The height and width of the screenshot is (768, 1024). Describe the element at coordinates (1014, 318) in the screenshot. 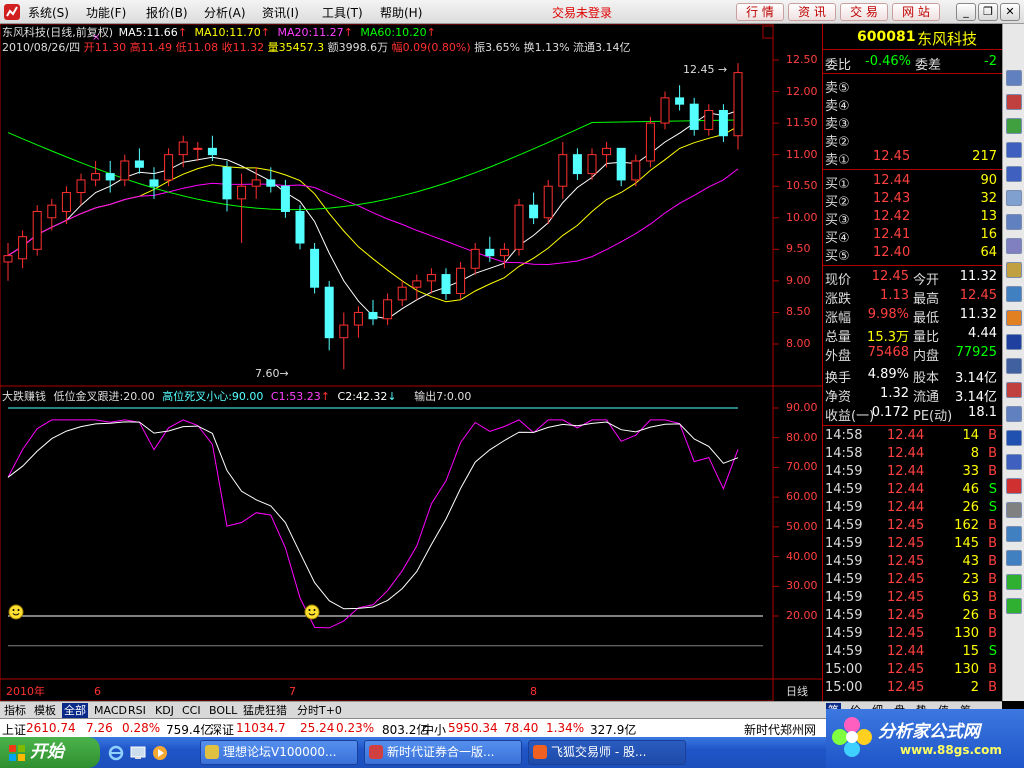

I see `users-icon` at that location.